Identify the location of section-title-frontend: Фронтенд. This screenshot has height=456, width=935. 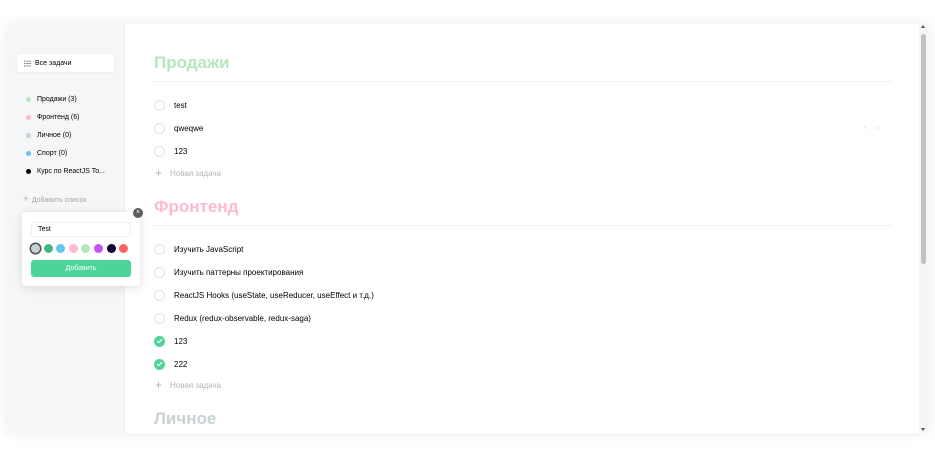
(196, 207).